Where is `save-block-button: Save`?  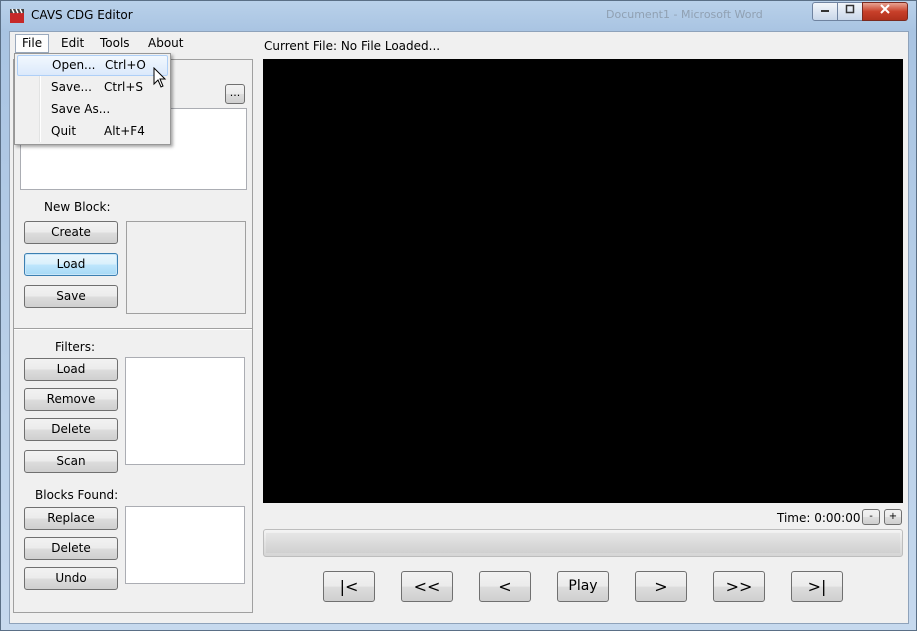
save-block-button: Save is located at coordinates (71, 296).